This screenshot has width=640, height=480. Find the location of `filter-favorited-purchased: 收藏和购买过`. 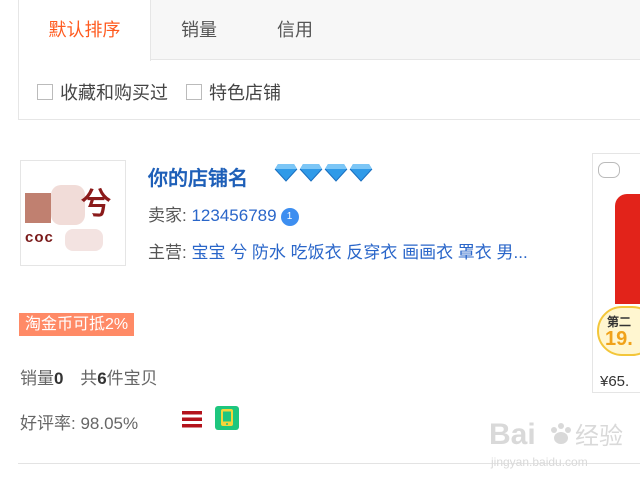

filter-favorited-purchased: 收藏和购买过 is located at coordinates (102, 92).